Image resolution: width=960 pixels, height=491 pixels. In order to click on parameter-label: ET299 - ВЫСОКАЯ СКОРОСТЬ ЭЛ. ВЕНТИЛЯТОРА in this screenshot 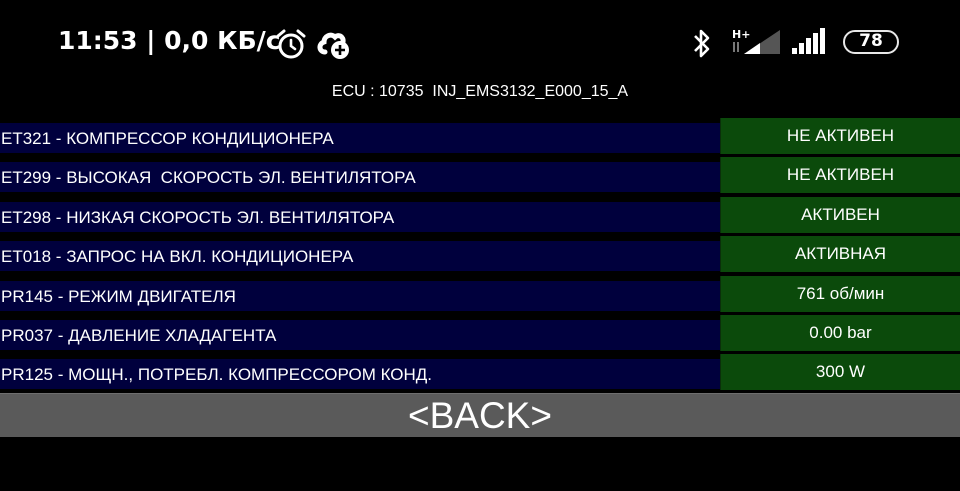, I will do `click(360, 177)`.